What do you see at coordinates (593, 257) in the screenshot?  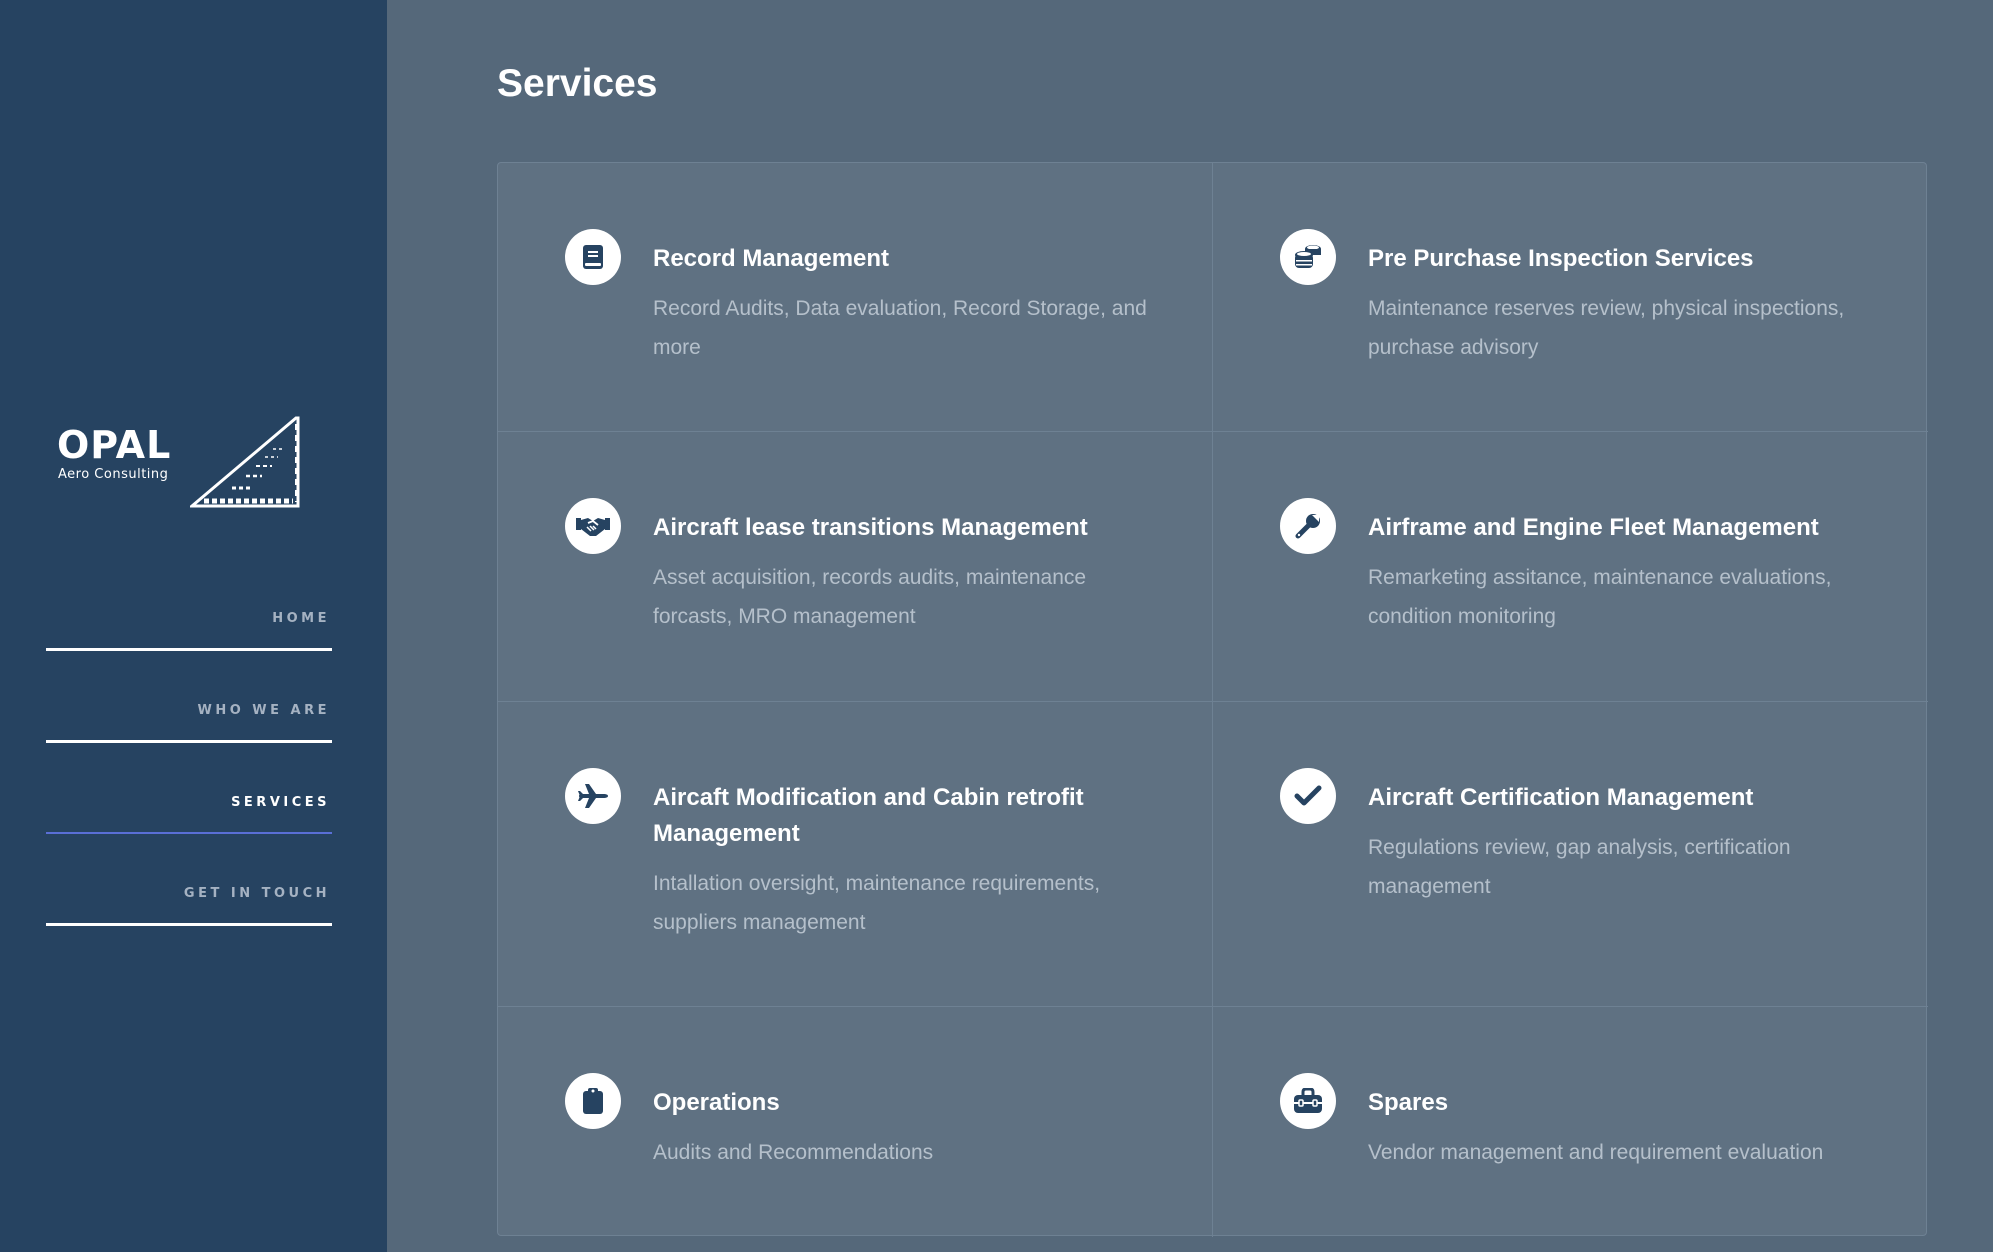 I see `book-icon` at bounding box center [593, 257].